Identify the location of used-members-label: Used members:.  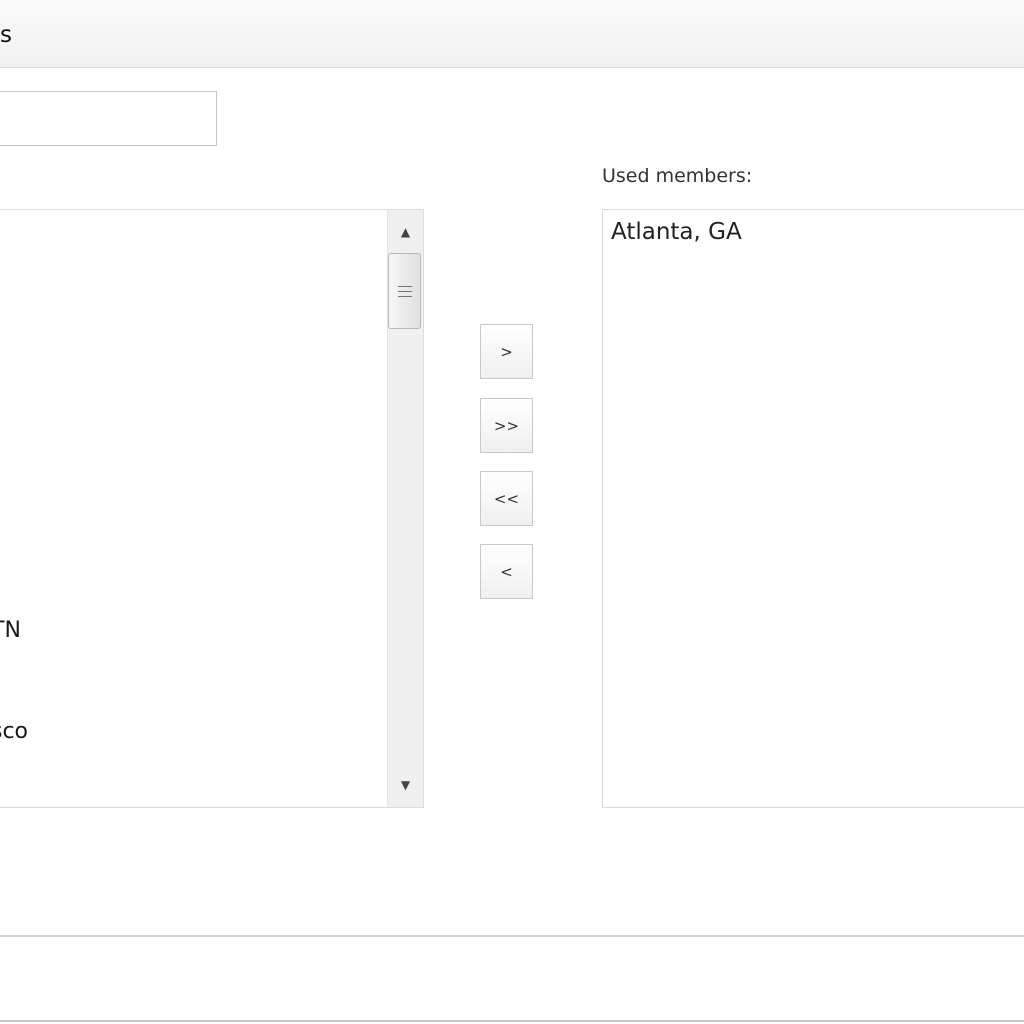
(677, 176).